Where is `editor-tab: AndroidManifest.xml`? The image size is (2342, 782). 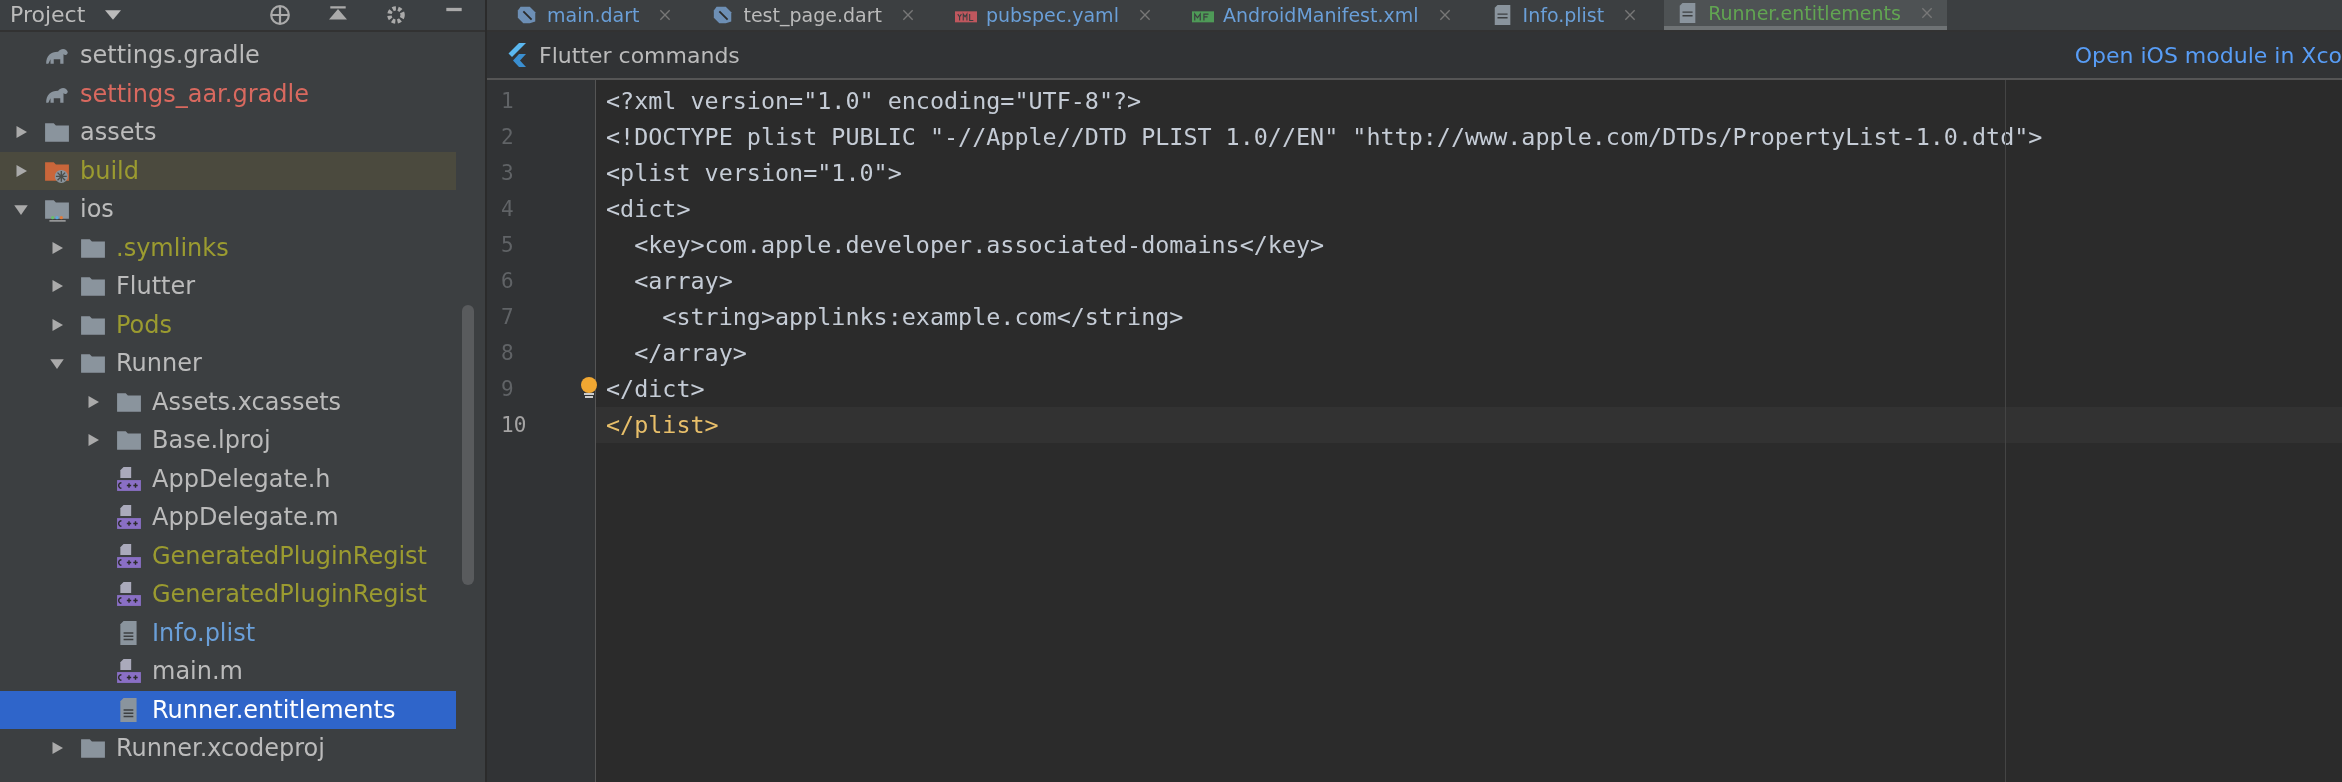
editor-tab: AndroidManifest.xml is located at coordinates (1321, 15).